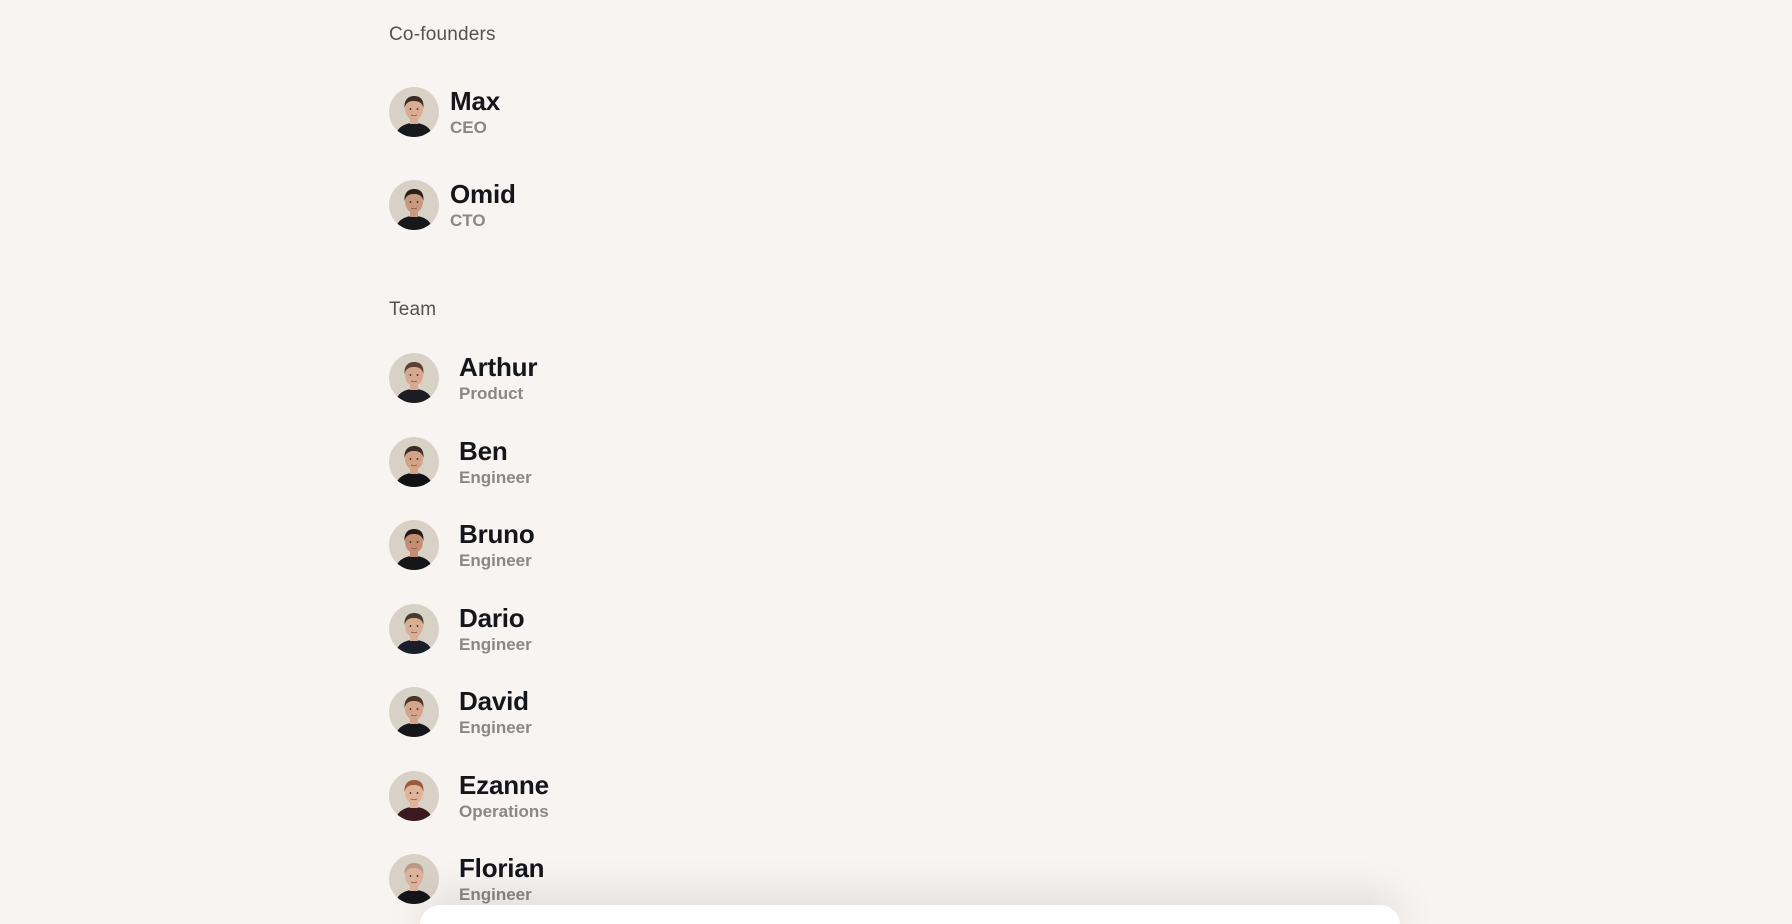 Image resolution: width=1792 pixels, height=924 pixels. I want to click on member-info: Bruno Engineer, so click(497, 545).